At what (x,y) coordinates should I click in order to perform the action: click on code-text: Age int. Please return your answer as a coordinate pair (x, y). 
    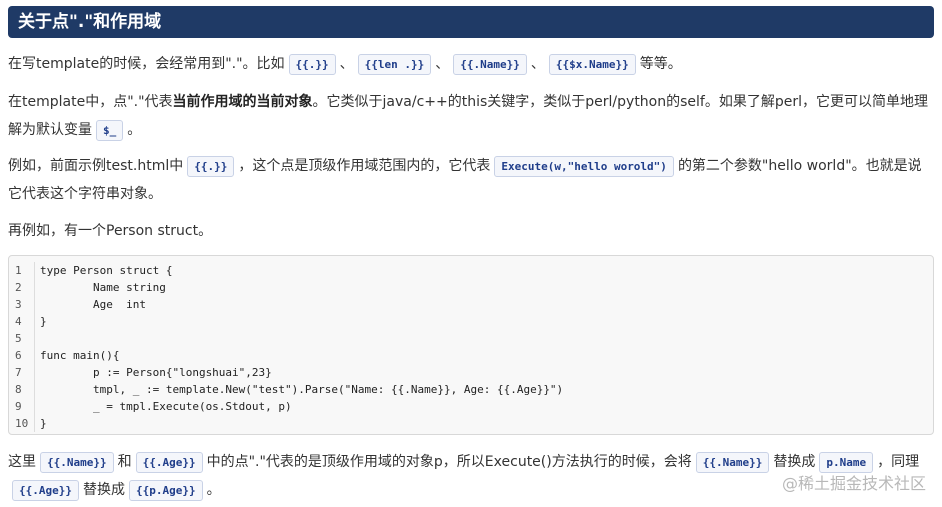
    Looking at the image, I should click on (93, 304).